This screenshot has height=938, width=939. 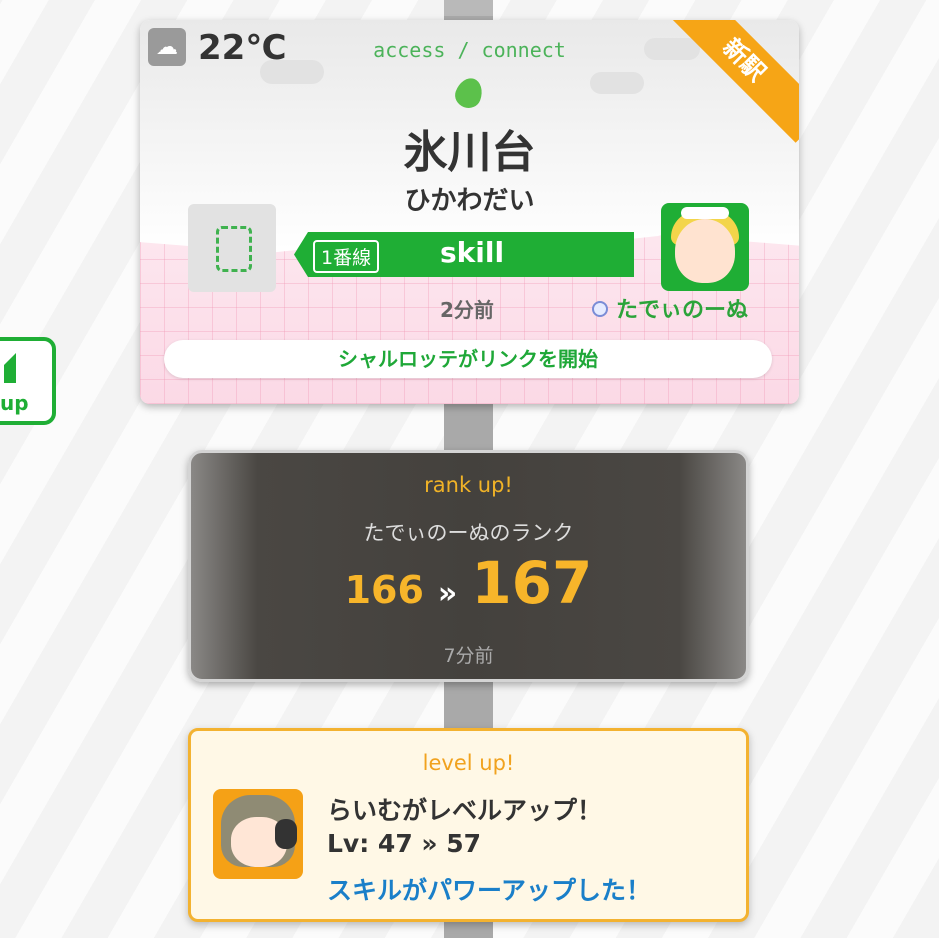 I want to click on rank-up-title: rank up!, so click(x=468, y=485).